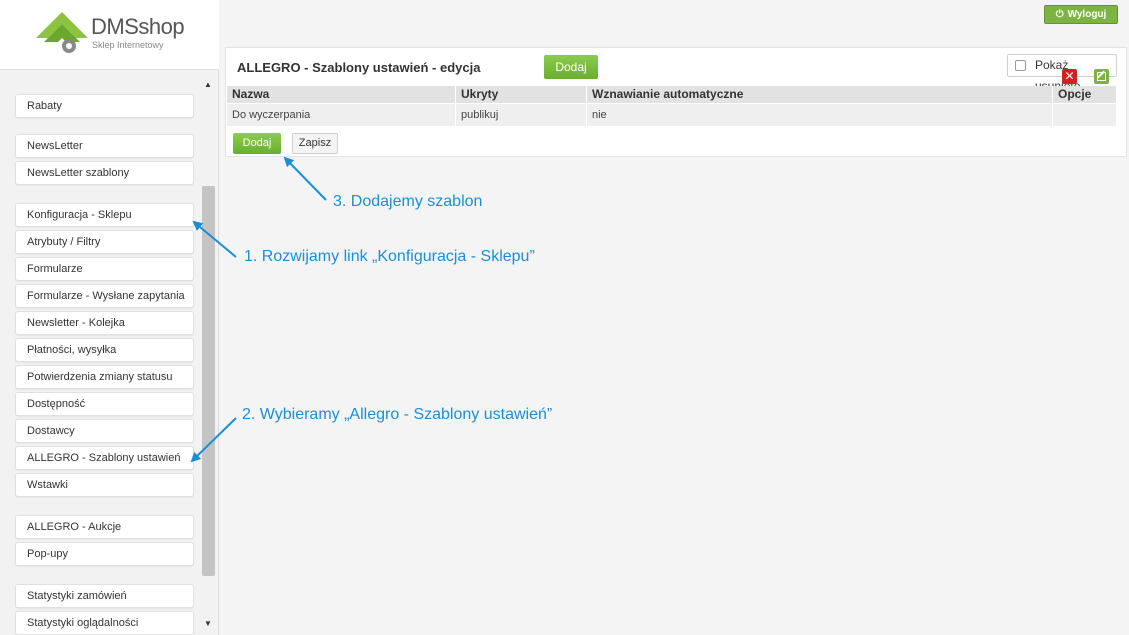 The width and height of the screenshot is (1129, 635). Describe the element at coordinates (208, 625) in the screenshot. I see `scroll-down-arrow-icon: ▼` at that location.